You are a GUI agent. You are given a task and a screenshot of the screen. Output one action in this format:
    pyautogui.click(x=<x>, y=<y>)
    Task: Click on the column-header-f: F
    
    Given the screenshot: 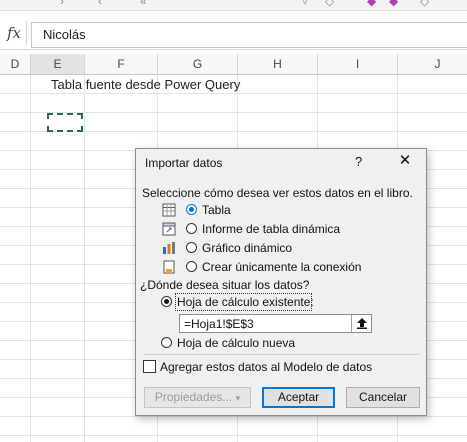 What is the action you would take?
    pyautogui.click(x=121, y=64)
    